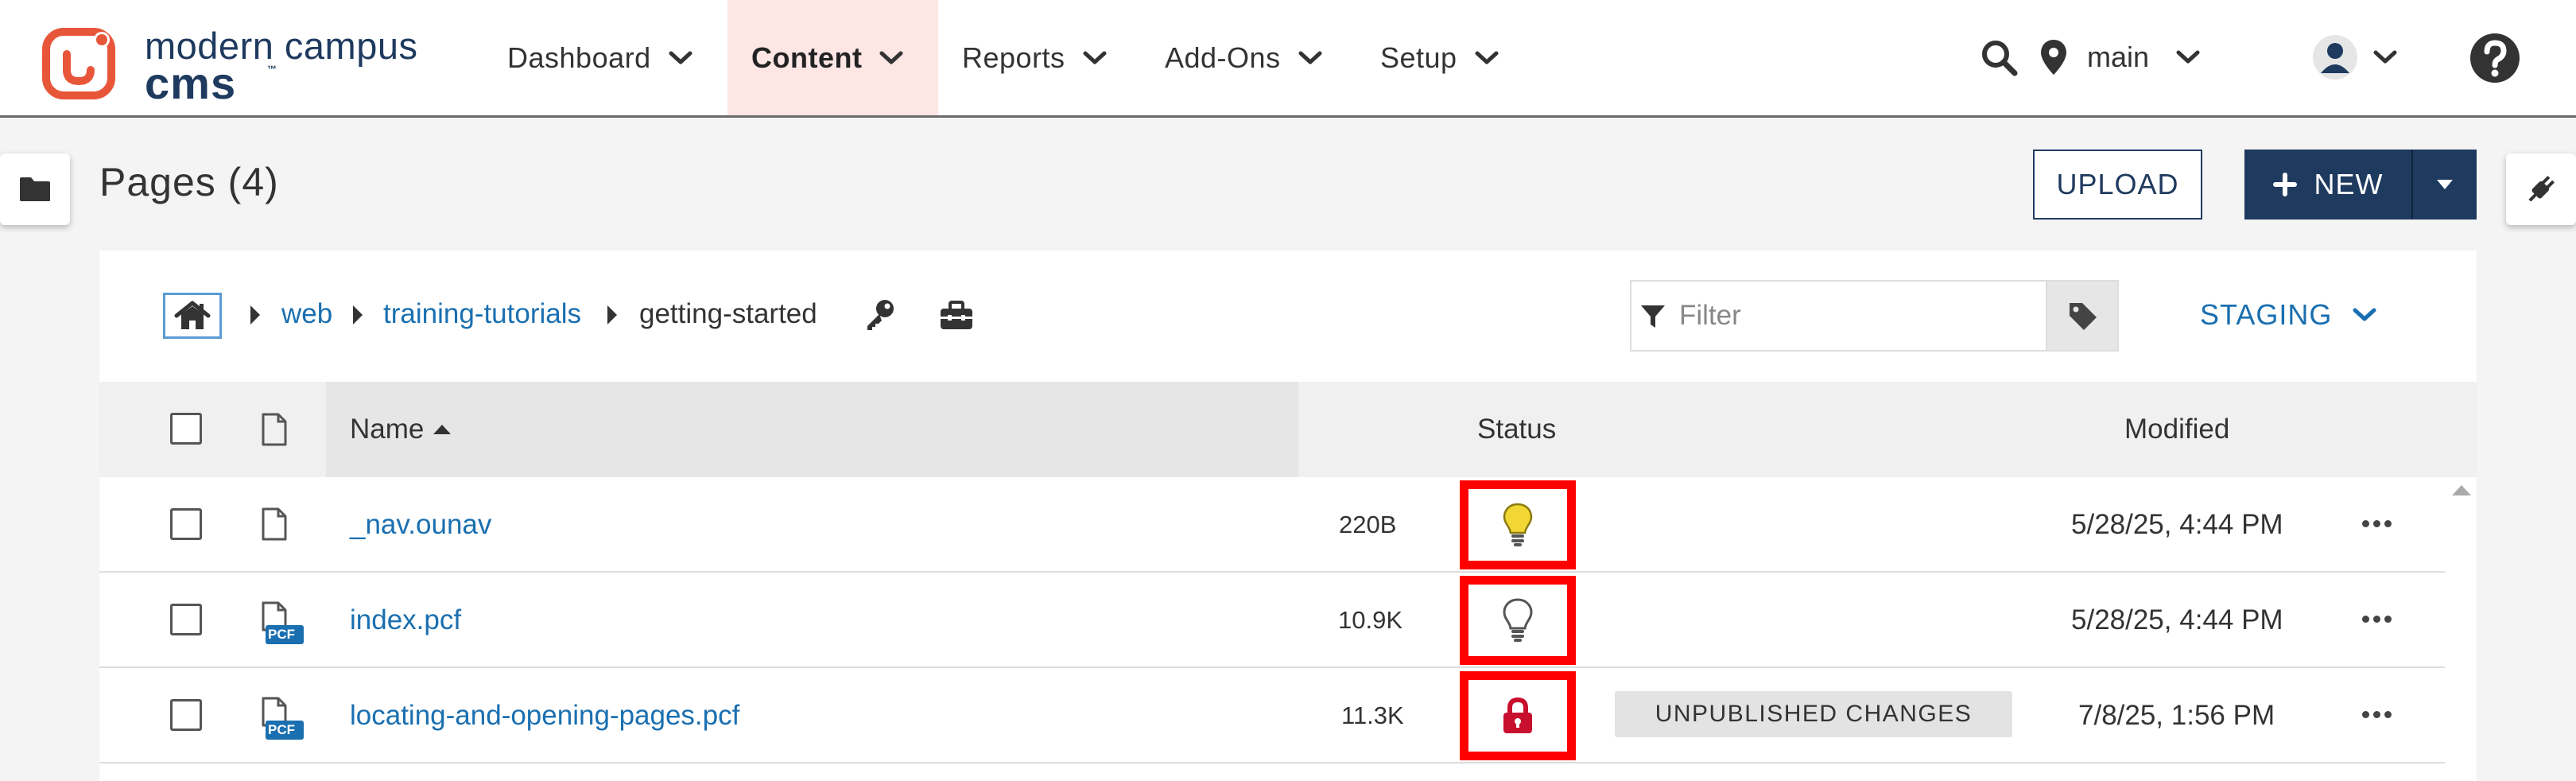  What do you see at coordinates (1999, 57) in the screenshot?
I see `search-icon` at bounding box center [1999, 57].